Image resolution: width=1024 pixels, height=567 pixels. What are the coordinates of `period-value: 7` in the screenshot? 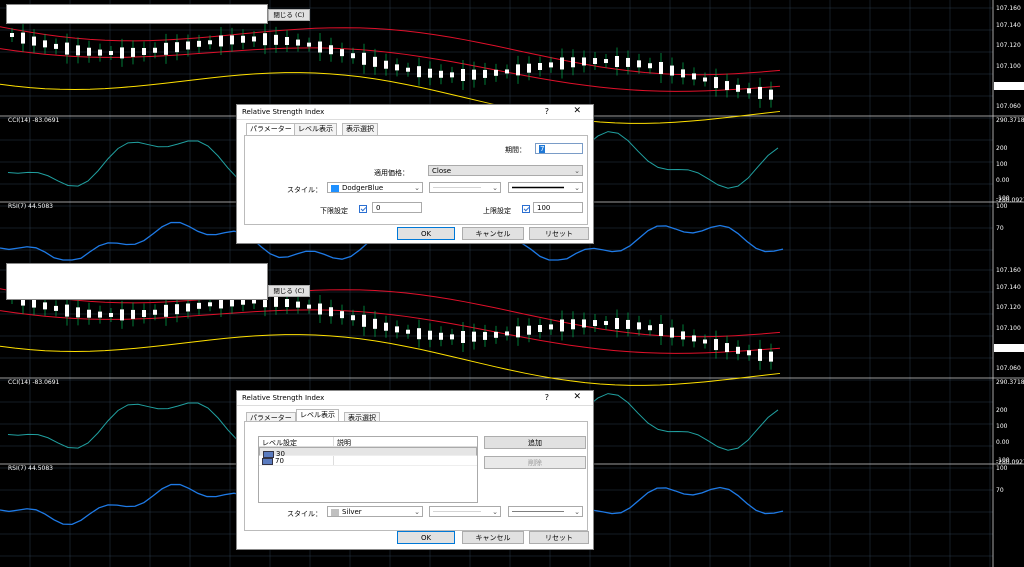 It's located at (542, 149).